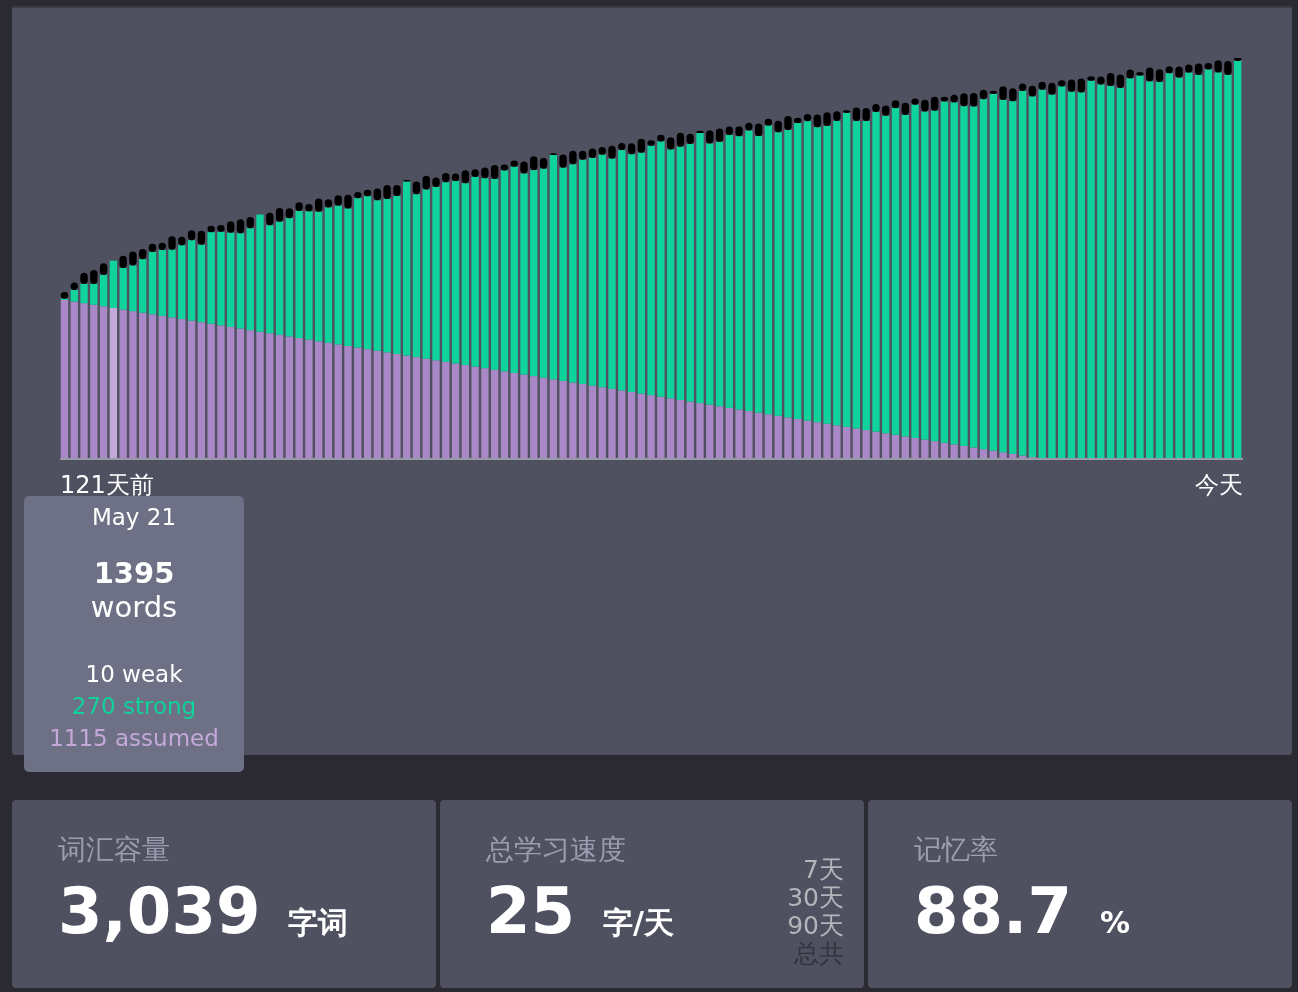  I want to click on tooltip-total: 1395, so click(134, 573).